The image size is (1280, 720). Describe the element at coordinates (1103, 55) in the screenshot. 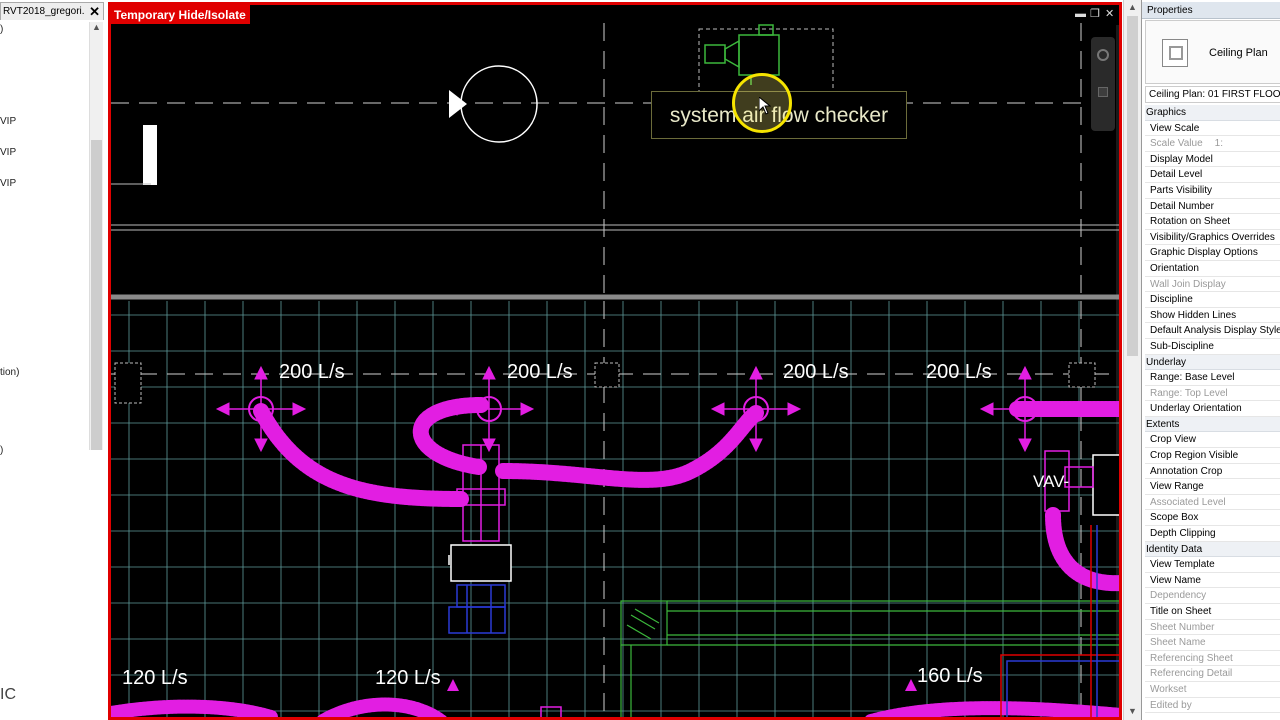

I see `steering-wheel-icon` at that location.